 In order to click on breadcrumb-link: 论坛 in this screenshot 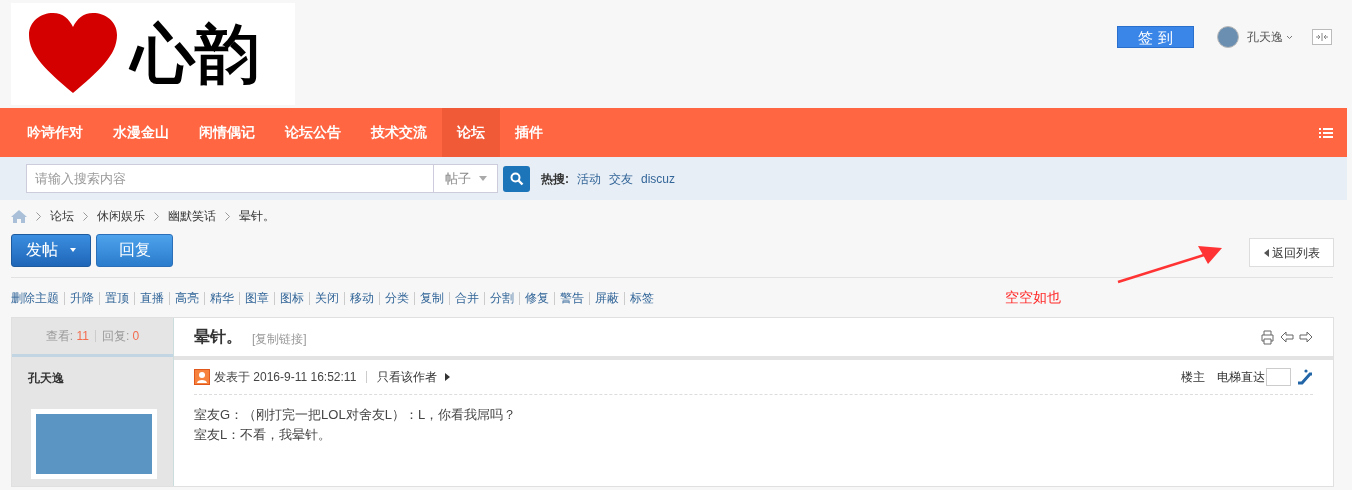, I will do `click(62, 216)`.